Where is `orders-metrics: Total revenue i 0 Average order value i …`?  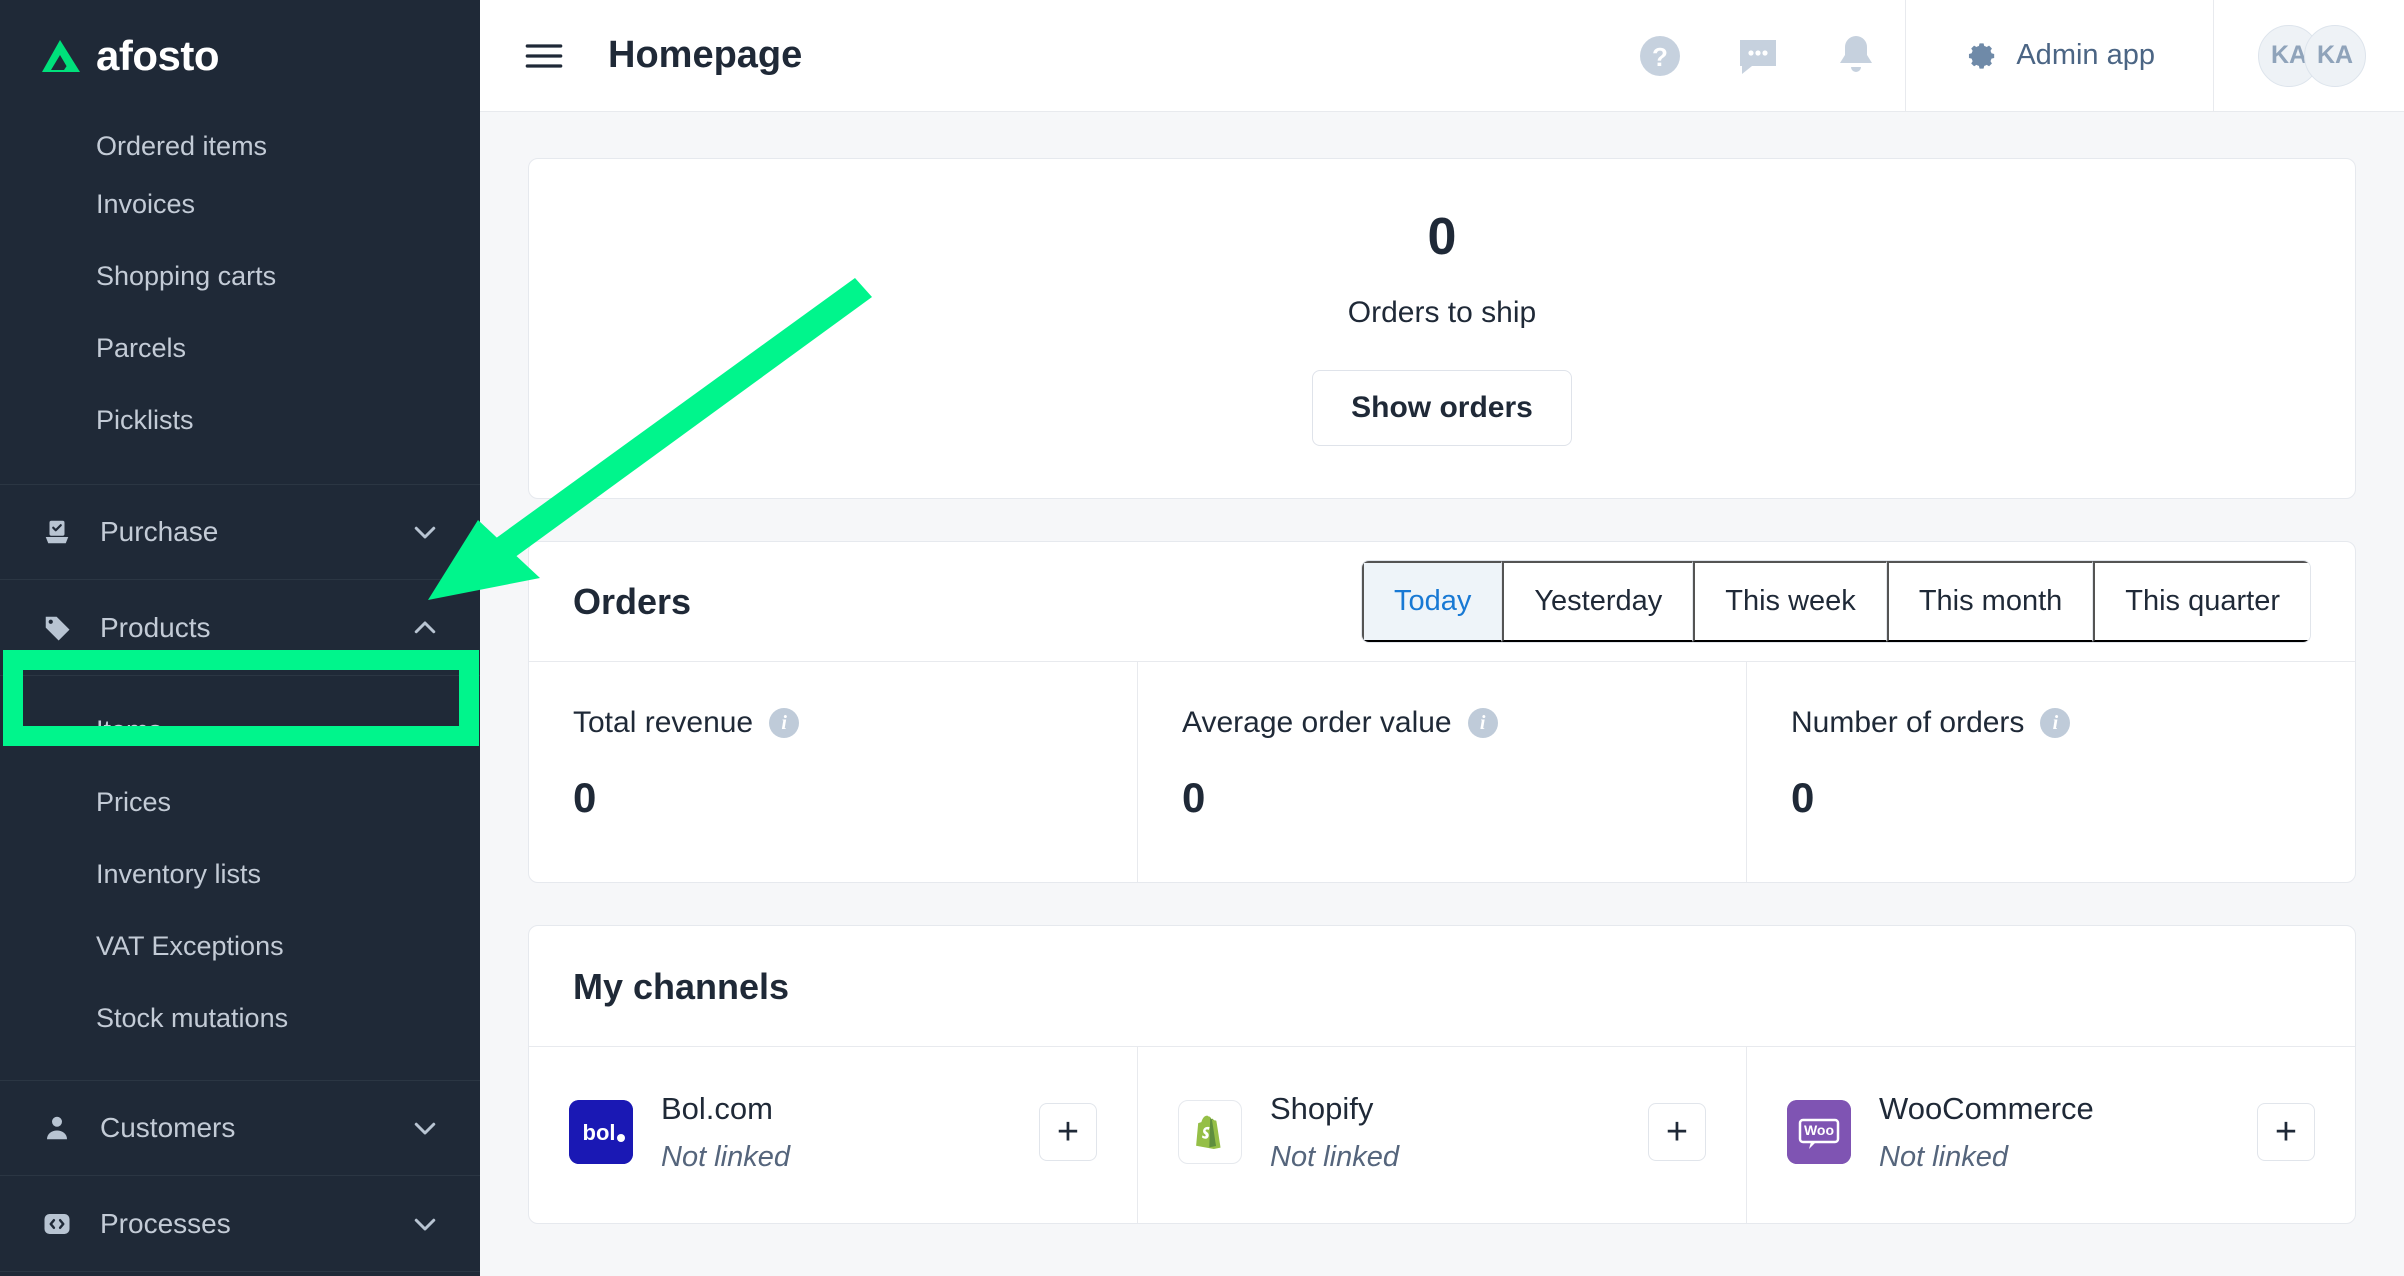
orders-metrics: Total revenue i 0 Average order value i … is located at coordinates (1442, 772).